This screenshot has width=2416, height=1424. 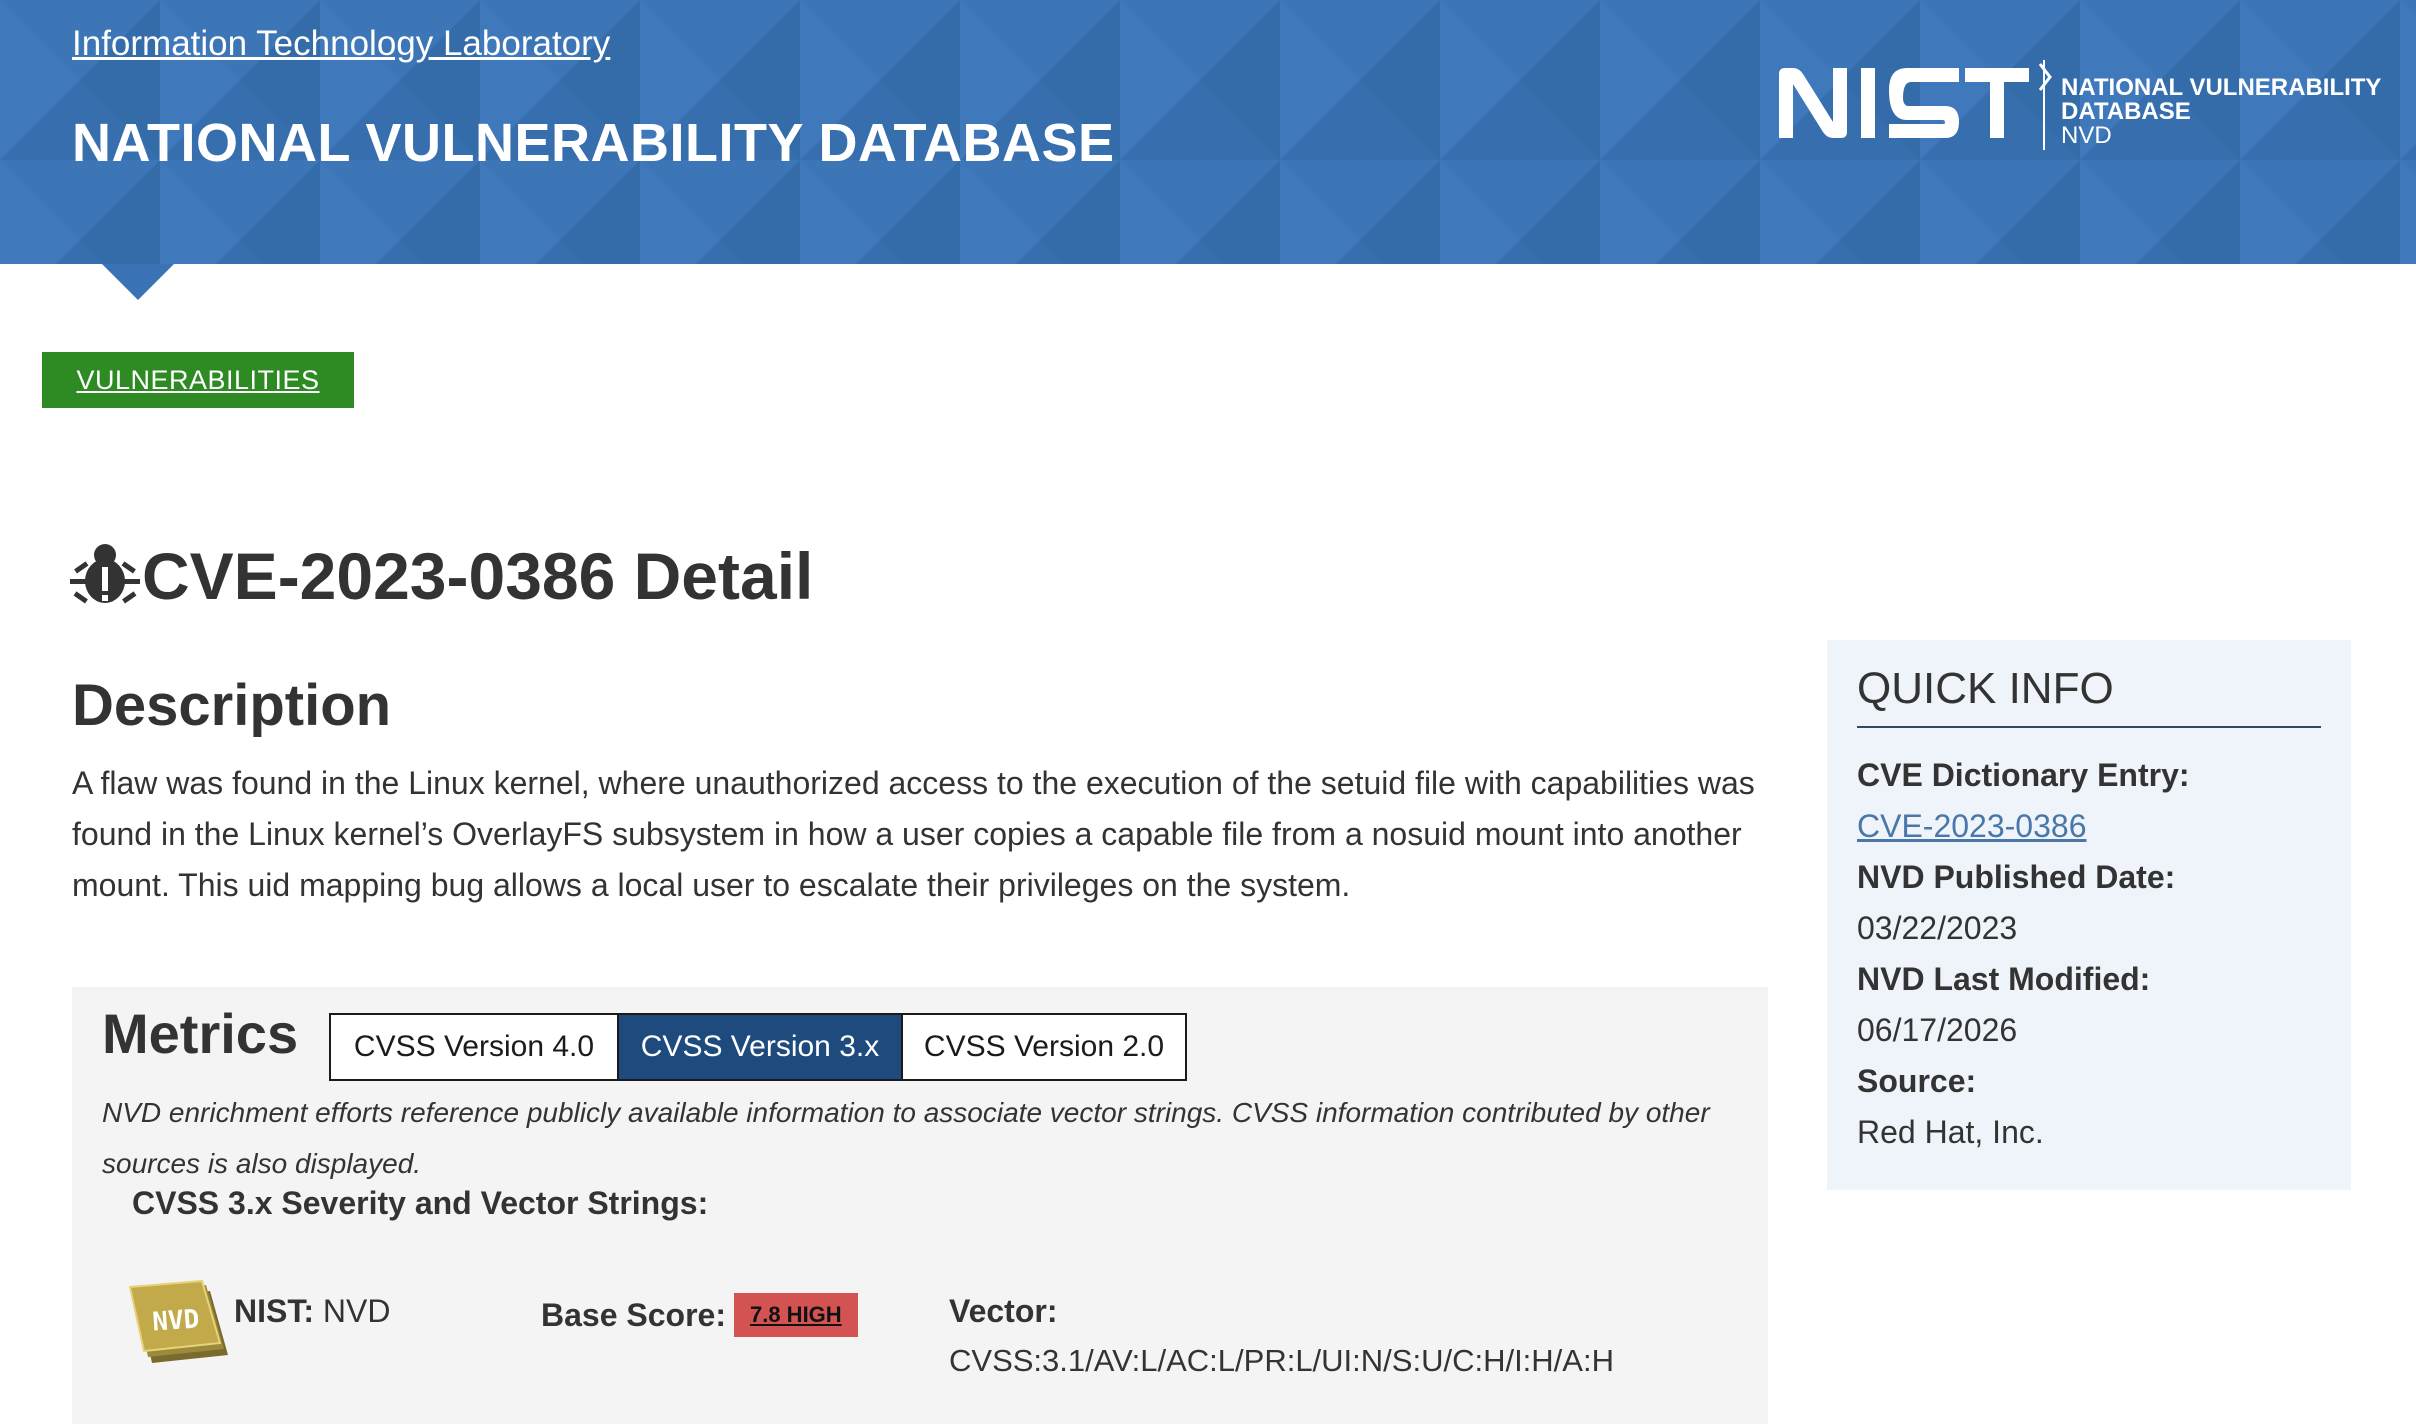 What do you see at coordinates (274, 1311) in the screenshot?
I see `score-source-label: NIST:` at bounding box center [274, 1311].